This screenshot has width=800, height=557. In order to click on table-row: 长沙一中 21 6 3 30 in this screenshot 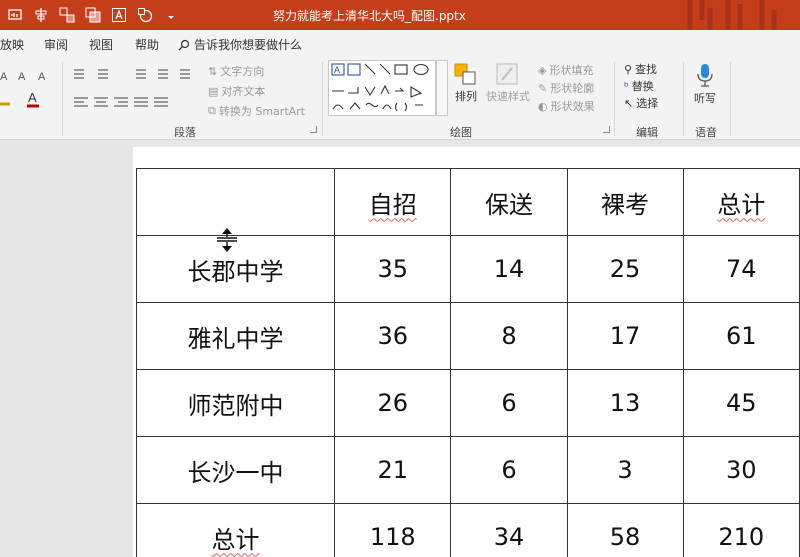, I will do `click(467, 470)`.